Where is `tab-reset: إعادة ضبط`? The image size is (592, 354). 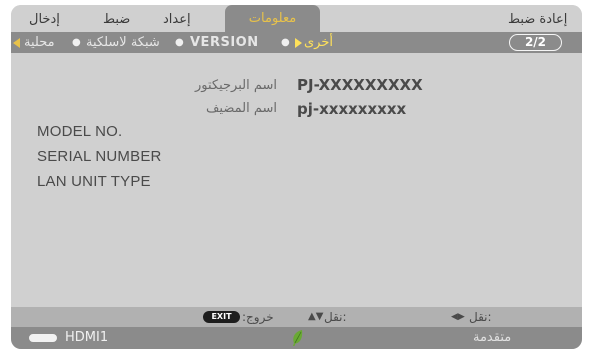
tab-reset: إعادة ضبط is located at coordinates (537, 20).